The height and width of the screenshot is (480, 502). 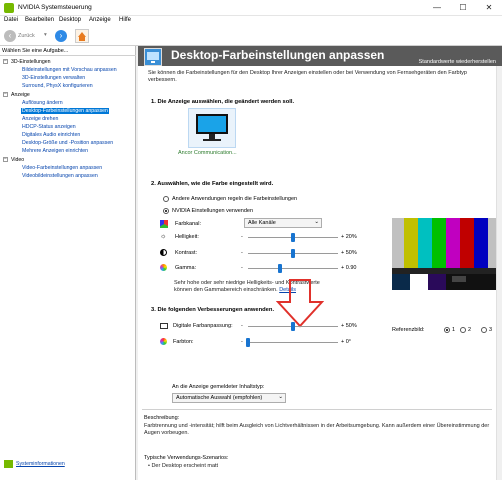 I want to click on divider, so click(x=317, y=409).